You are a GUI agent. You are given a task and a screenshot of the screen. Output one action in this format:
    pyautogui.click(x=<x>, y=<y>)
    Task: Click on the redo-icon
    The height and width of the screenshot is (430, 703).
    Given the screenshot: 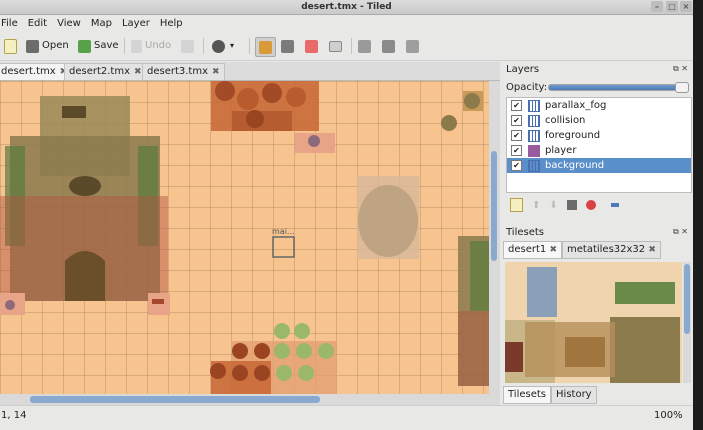 What is the action you would take?
    pyautogui.click(x=187, y=46)
    